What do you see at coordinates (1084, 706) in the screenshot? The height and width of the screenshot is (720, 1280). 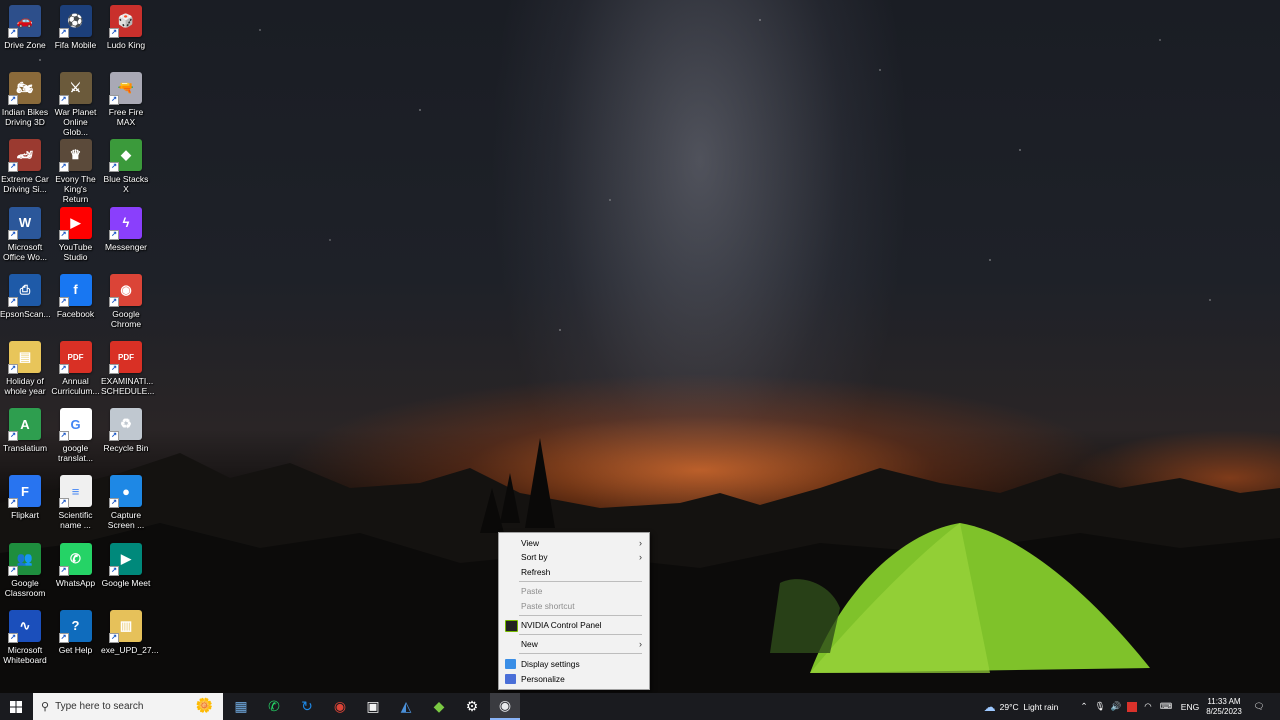 I see `show-hidden-icons-chevron-icon: ⌃` at bounding box center [1084, 706].